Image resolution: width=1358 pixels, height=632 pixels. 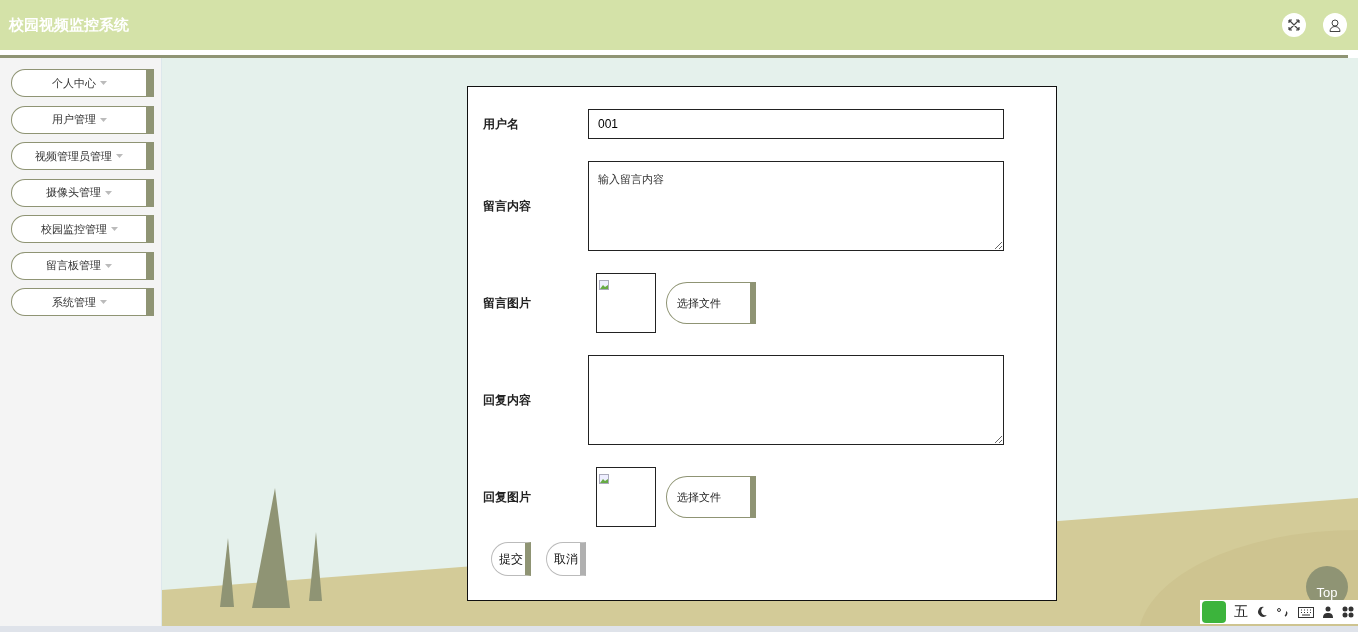 I want to click on sidebar-item: 个人中心, so click(x=82, y=83).